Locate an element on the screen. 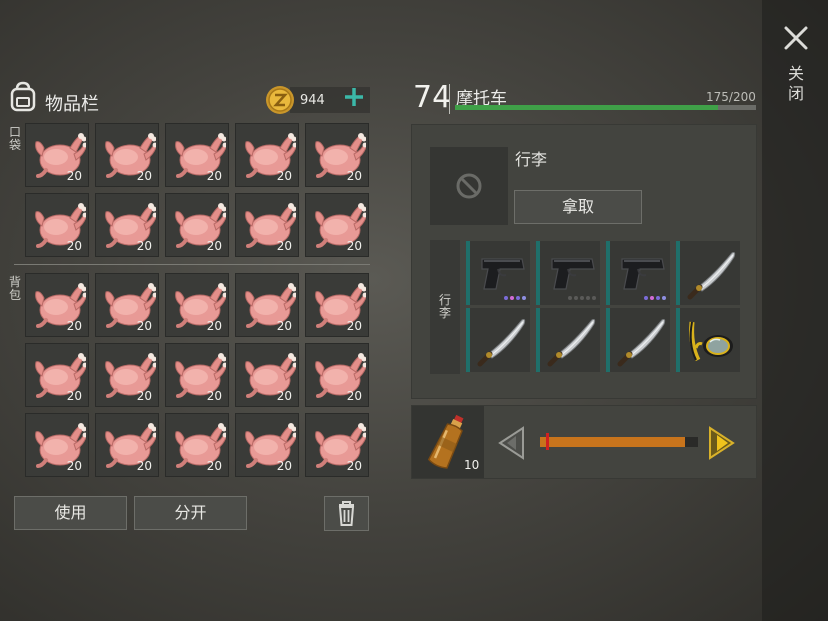 The width and height of the screenshot is (828, 621). use-button: 使用 is located at coordinates (70, 513).